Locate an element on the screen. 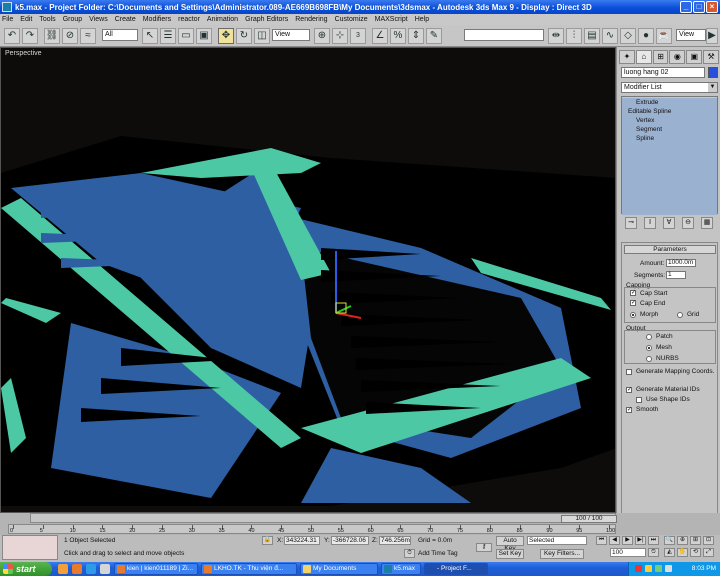 This screenshot has width=720, height=576. select-object-icon: ↖ is located at coordinates (150, 36).